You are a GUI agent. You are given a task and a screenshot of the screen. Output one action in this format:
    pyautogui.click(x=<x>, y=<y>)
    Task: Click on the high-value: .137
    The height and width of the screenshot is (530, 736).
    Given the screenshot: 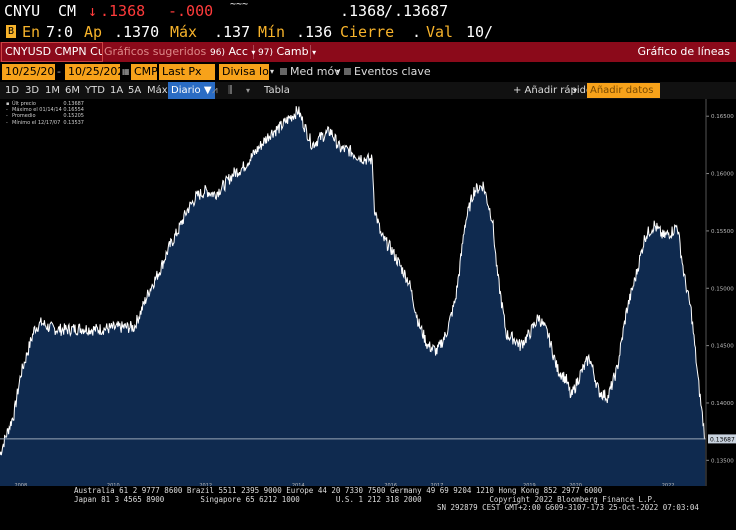 What is the action you would take?
    pyautogui.click(x=232, y=32)
    